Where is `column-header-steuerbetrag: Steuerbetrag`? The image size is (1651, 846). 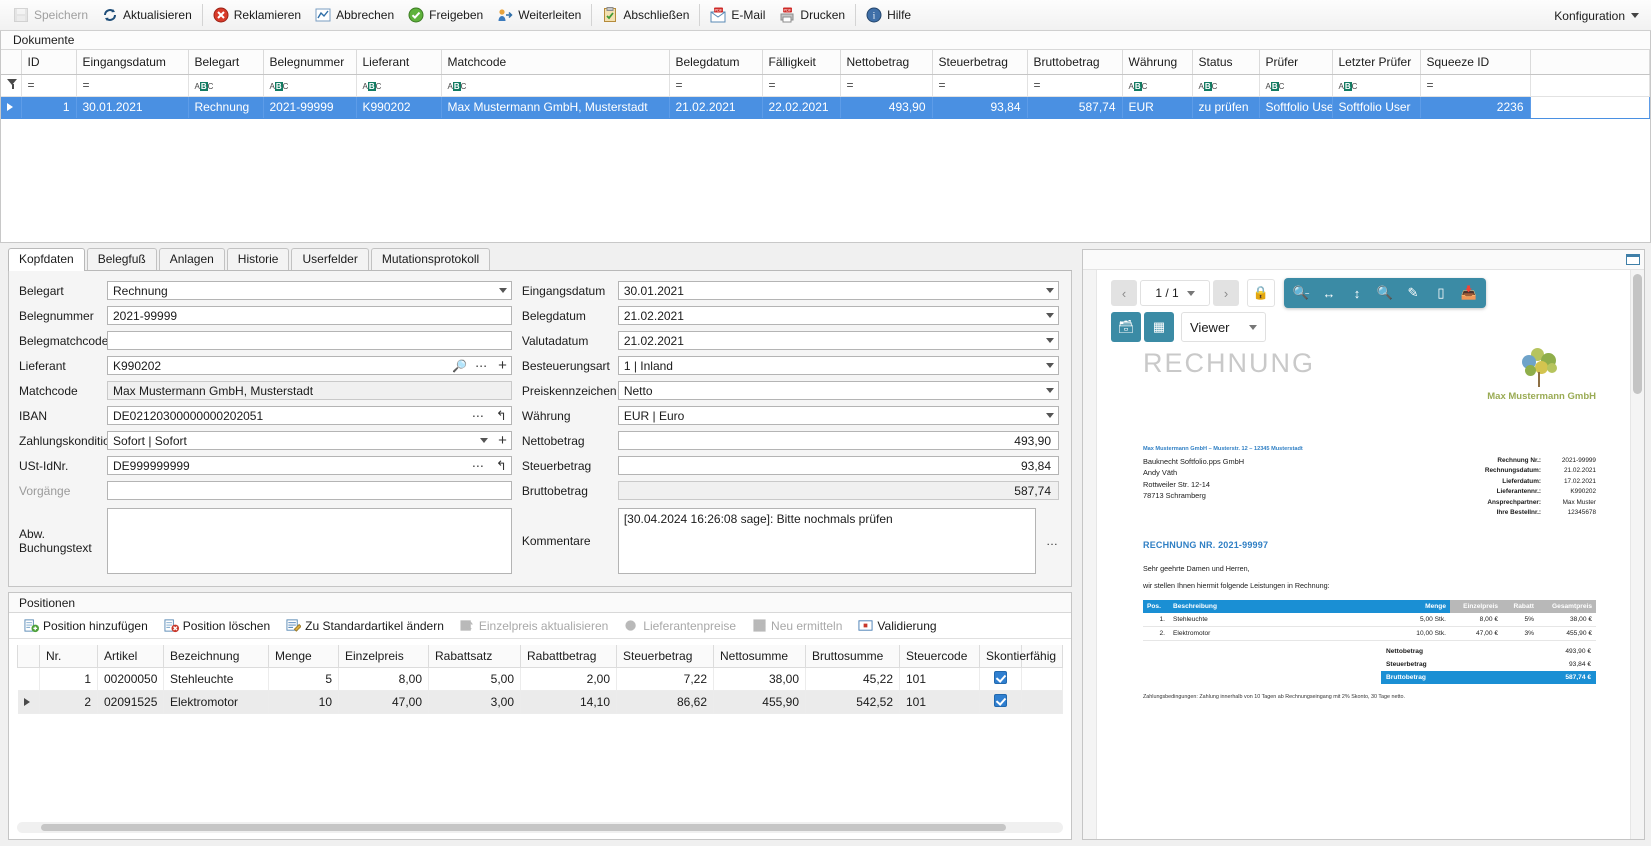
column-header-steuerbetrag: Steuerbetrag is located at coordinates (980, 62).